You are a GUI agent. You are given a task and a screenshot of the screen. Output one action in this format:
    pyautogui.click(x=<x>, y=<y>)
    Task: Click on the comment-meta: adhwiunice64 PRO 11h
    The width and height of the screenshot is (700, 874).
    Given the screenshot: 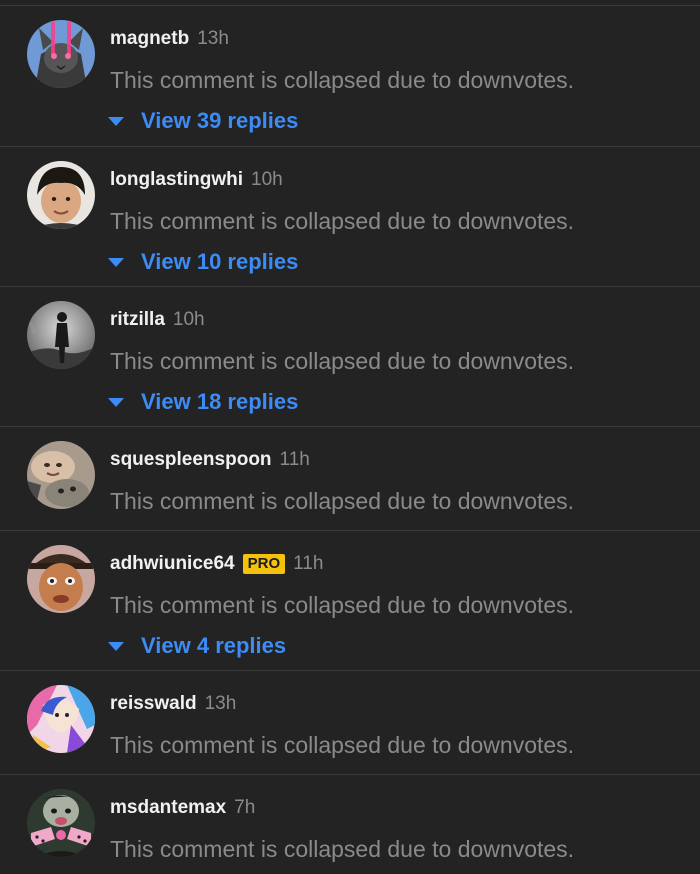 What is the action you would take?
    pyautogui.click(x=216, y=564)
    